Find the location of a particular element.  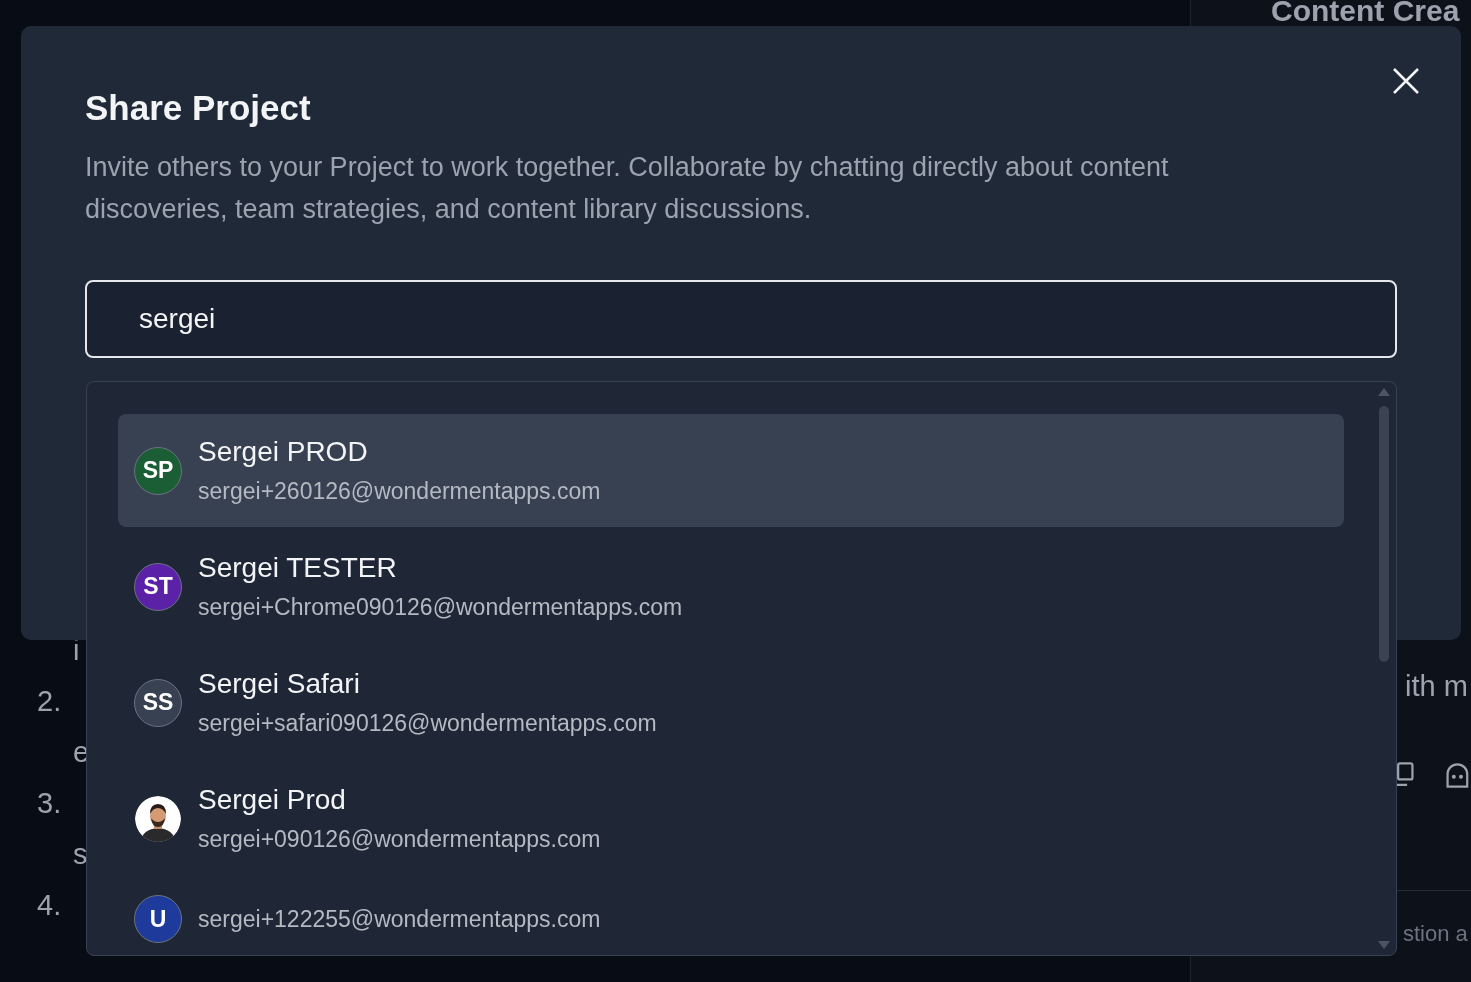

user-name: Sergei TESTER is located at coordinates (298, 568).